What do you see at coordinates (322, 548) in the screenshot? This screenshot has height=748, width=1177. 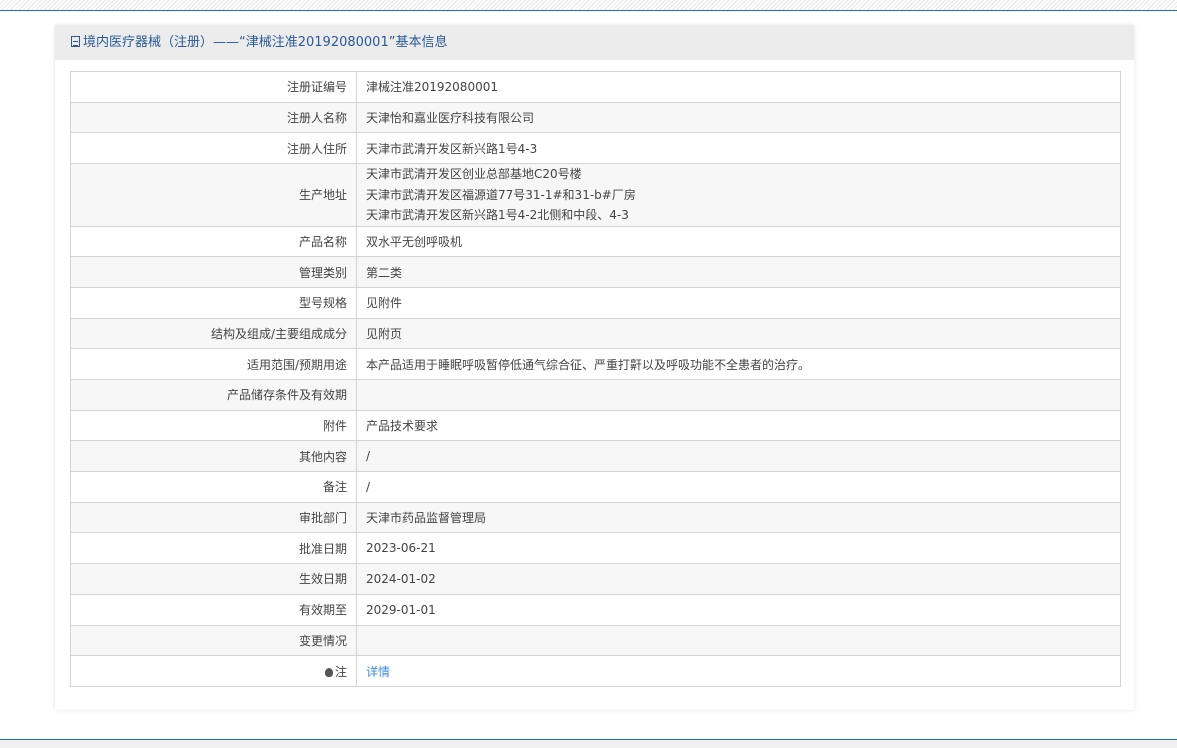 I see `row-label-text: 批准日期` at bounding box center [322, 548].